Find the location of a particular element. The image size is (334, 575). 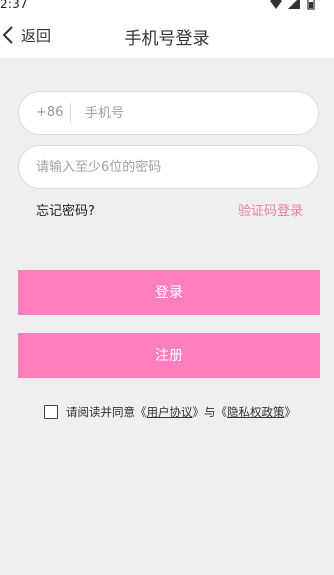

agreement-row: 请阅读并同意《 用户协议 》与《 隐私权政策 》 is located at coordinates (170, 412).